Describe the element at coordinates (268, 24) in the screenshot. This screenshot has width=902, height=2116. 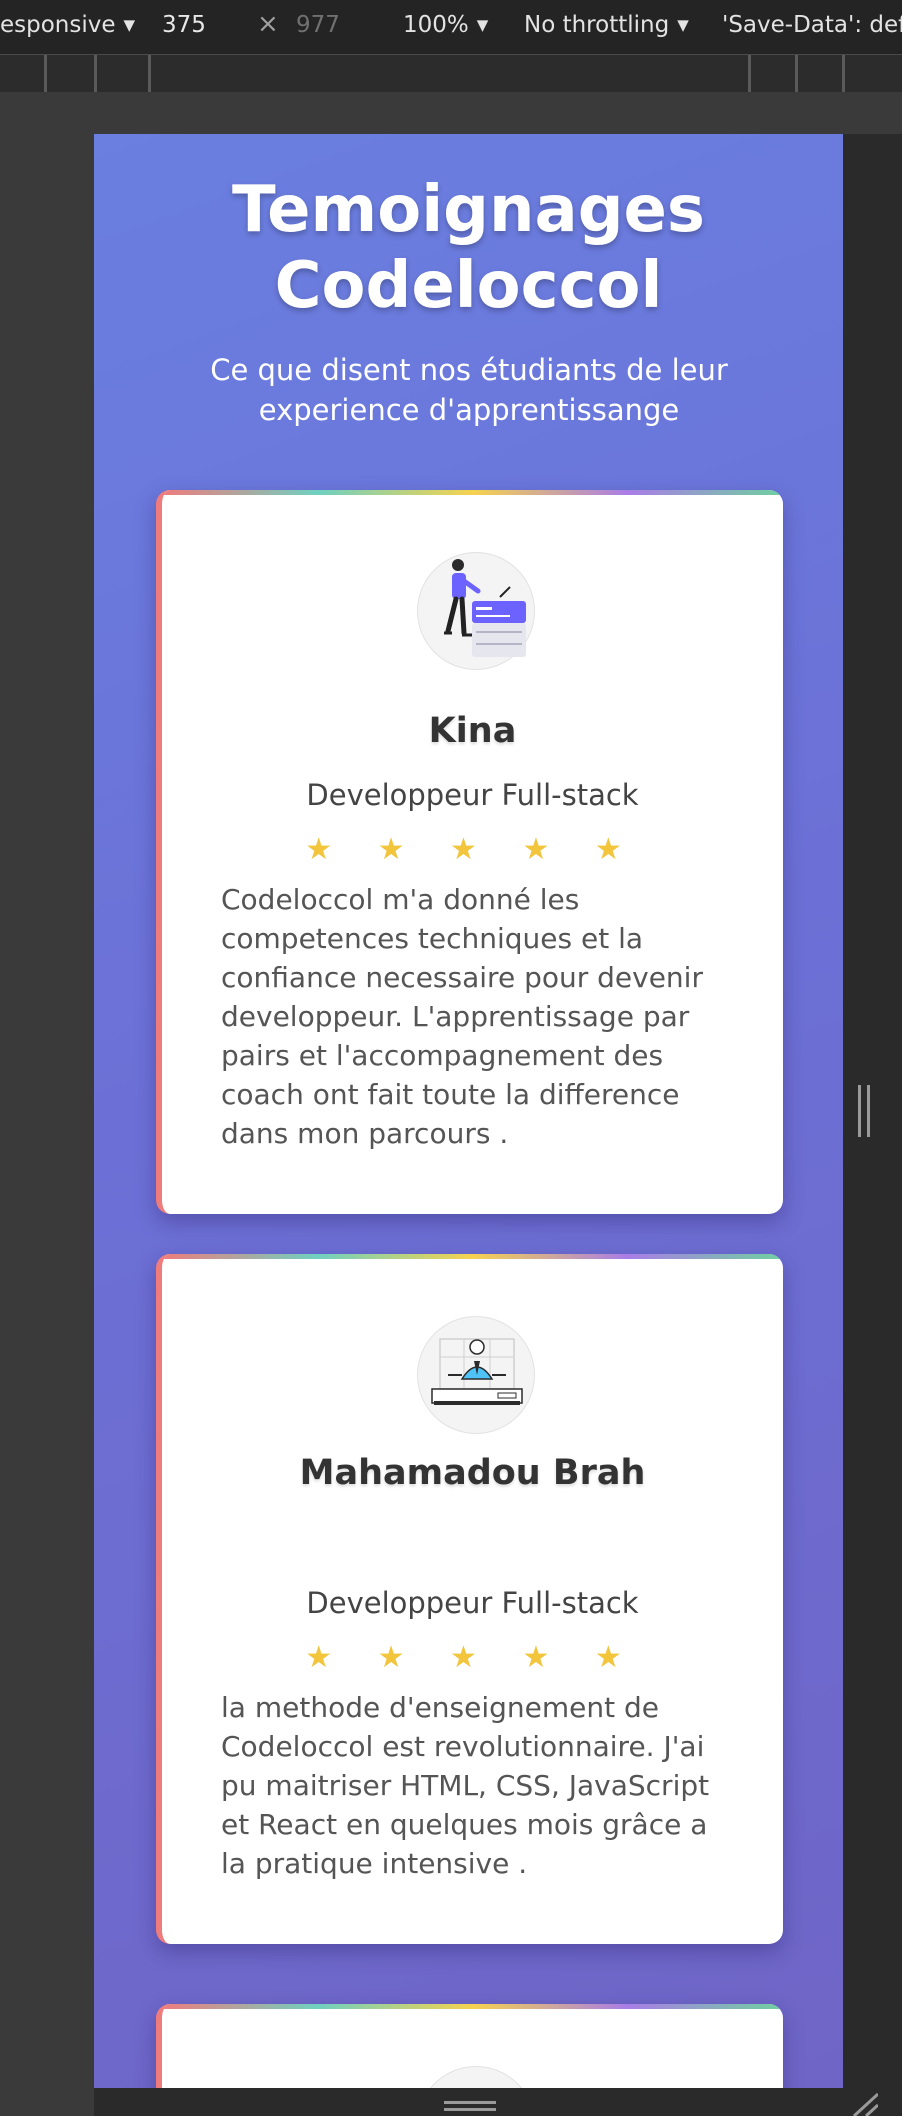
I see `close-icon: ×` at that location.